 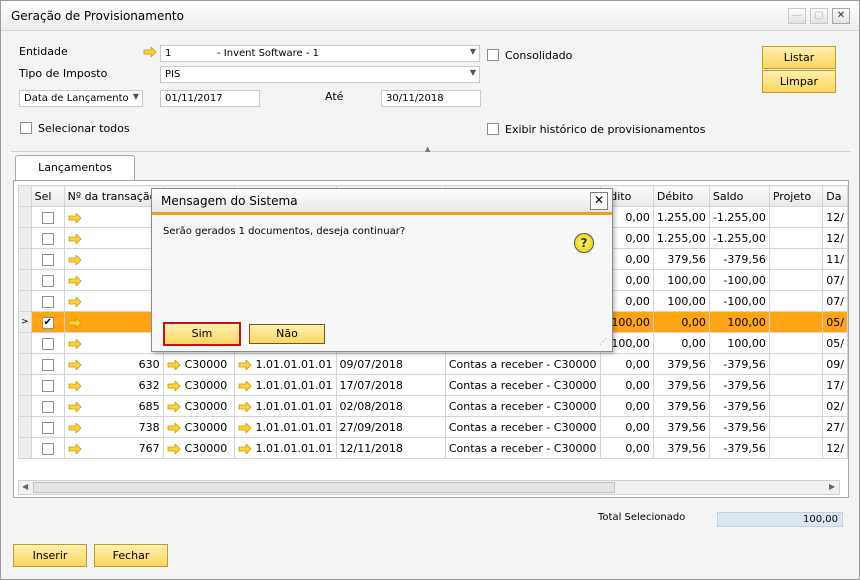 What do you see at coordinates (835, 196) in the screenshot?
I see `col-header-data-doc: Da` at bounding box center [835, 196].